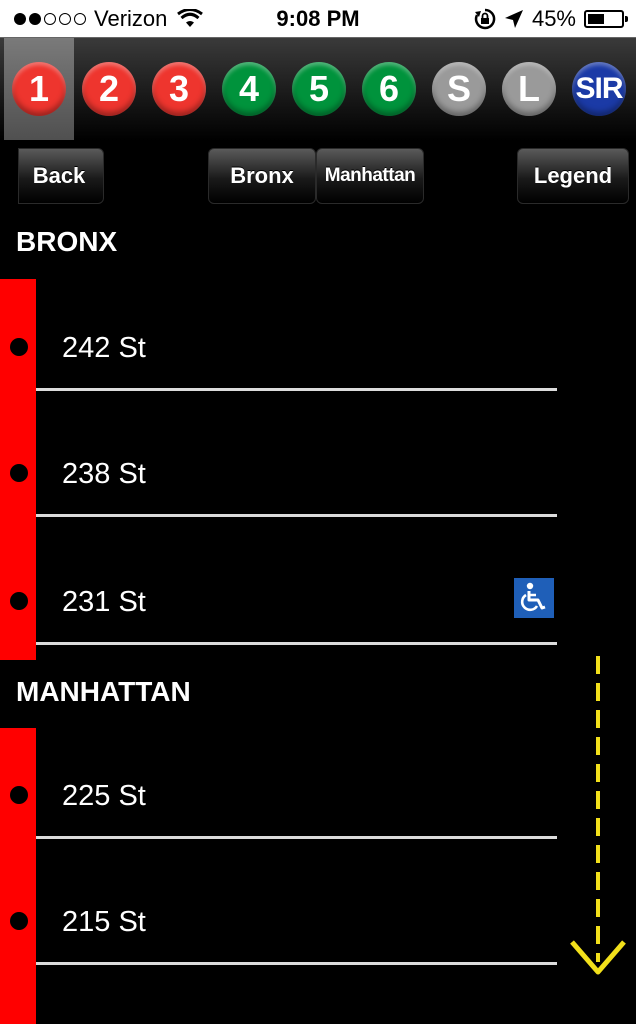 This screenshot has height=1024, width=636. Describe the element at coordinates (606, 19) in the screenshot. I see `battery-icon` at that location.